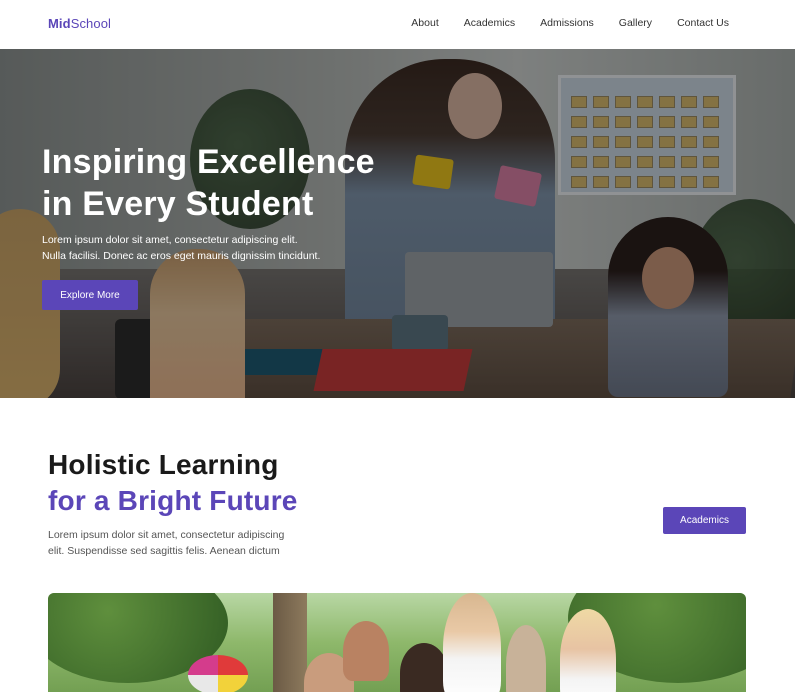 The image size is (795, 692). What do you see at coordinates (489, 23) in the screenshot?
I see `nav-link-academics: Academics` at bounding box center [489, 23].